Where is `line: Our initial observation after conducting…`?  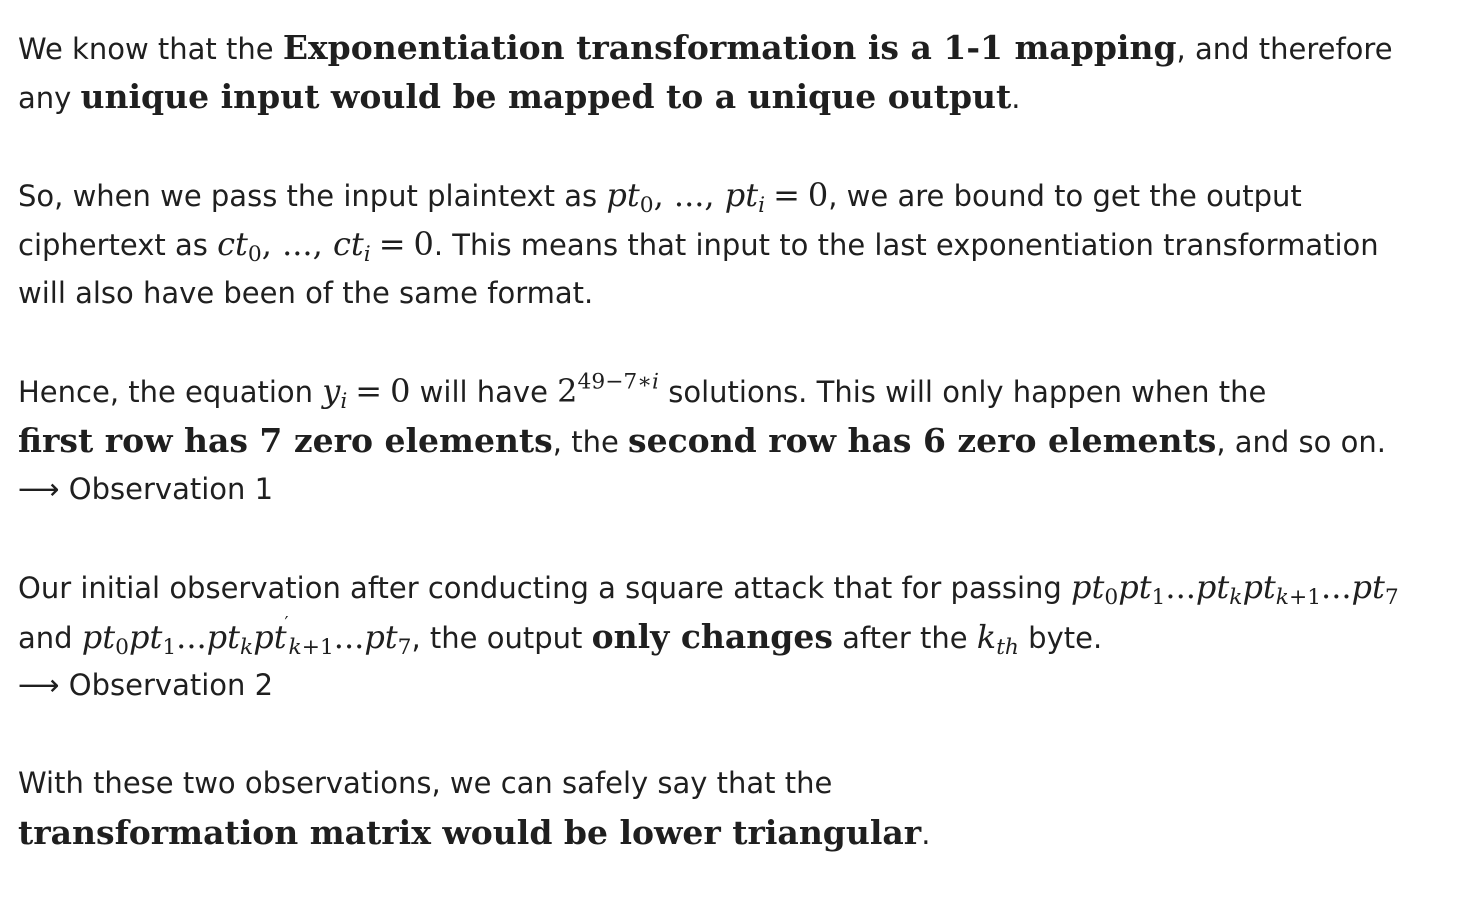
line: Our initial observation after conducting… is located at coordinates (708, 589).